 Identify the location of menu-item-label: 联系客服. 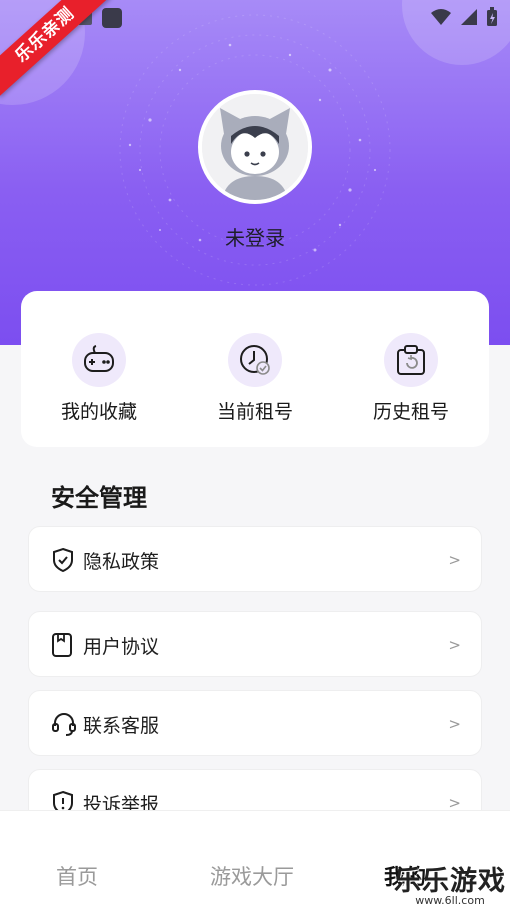
(121, 726).